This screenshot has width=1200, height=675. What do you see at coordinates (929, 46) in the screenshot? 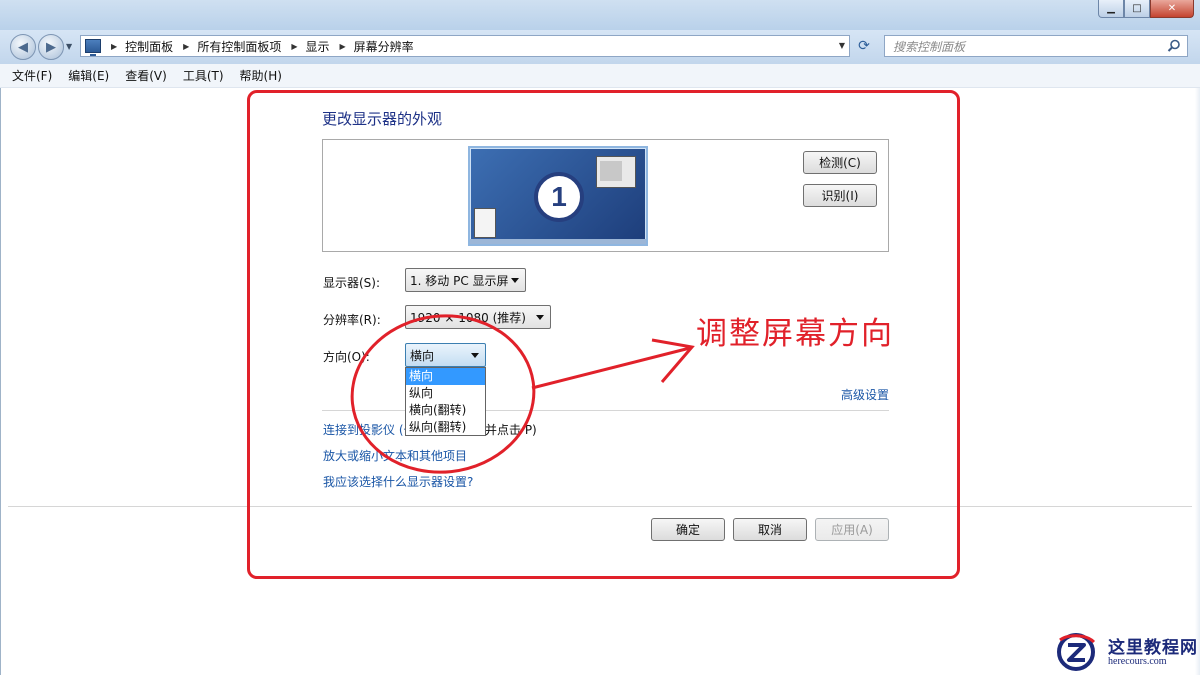
I see `search-placeholder: 搜索控制面板` at bounding box center [929, 46].